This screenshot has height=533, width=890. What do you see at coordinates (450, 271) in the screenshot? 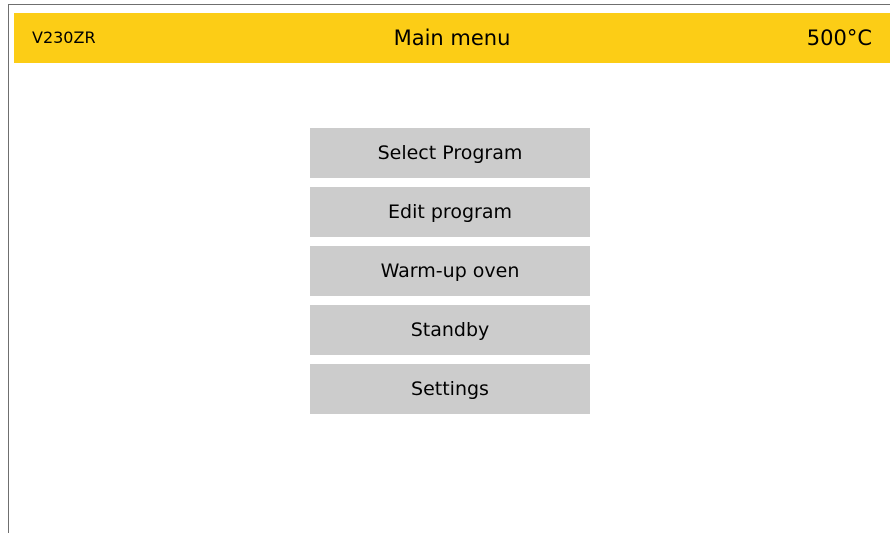
I see `warm-up-oven-button: Warm-up oven` at bounding box center [450, 271].